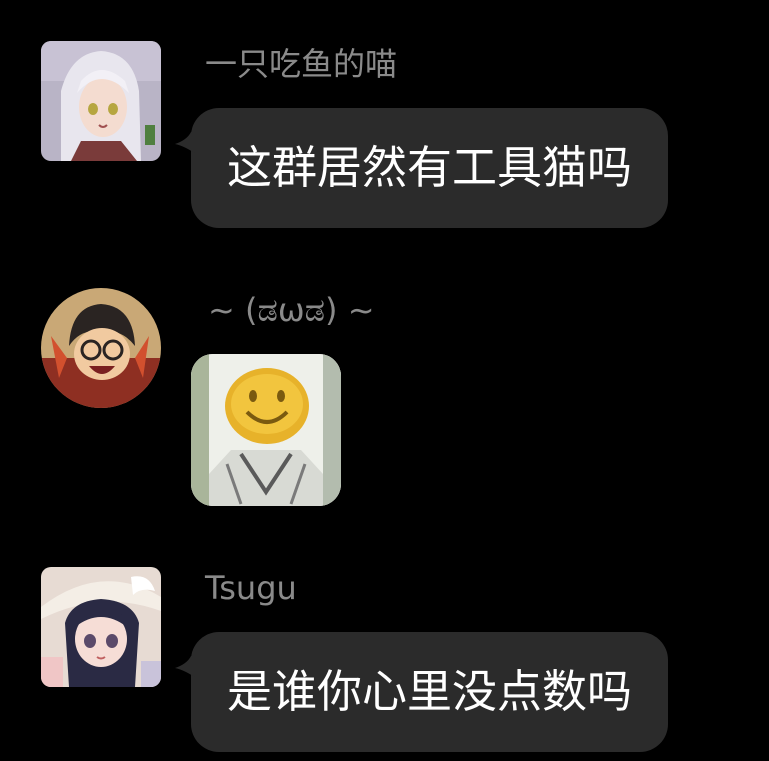 The image size is (769, 761). Describe the element at coordinates (101, 101) in the screenshot. I see `anime-girl-avatar-icon` at that location.